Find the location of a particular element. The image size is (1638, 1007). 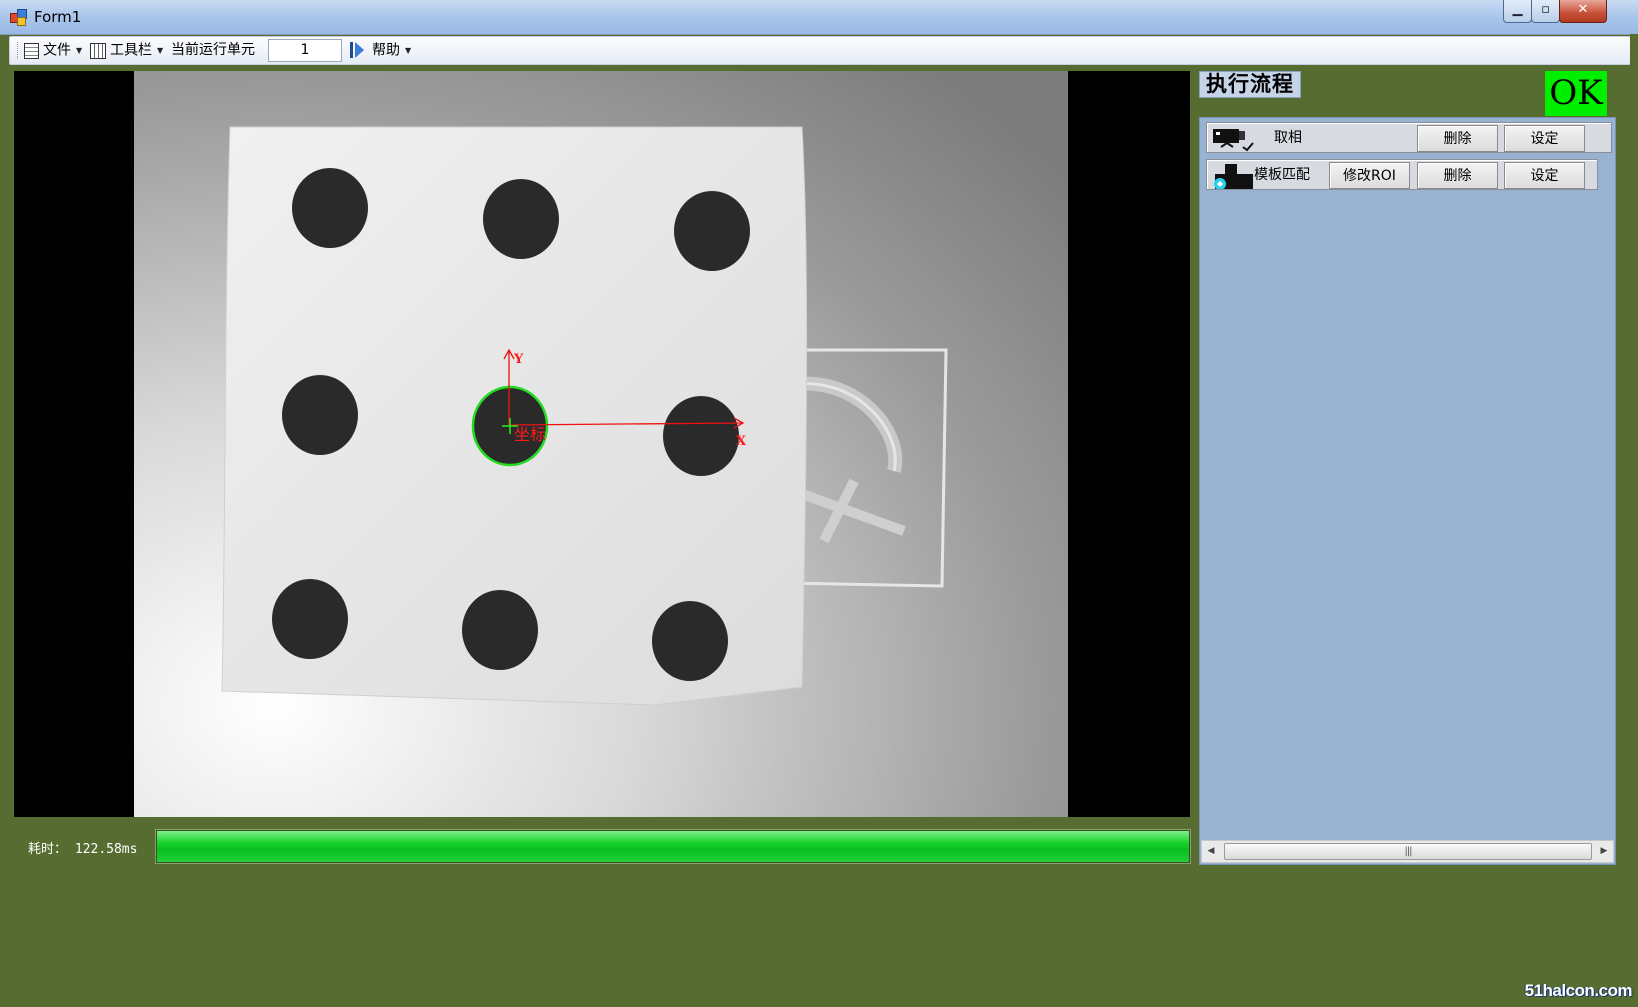

horizontal-scrollbar: ◀ ||| ▶ is located at coordinates (1407, 851).